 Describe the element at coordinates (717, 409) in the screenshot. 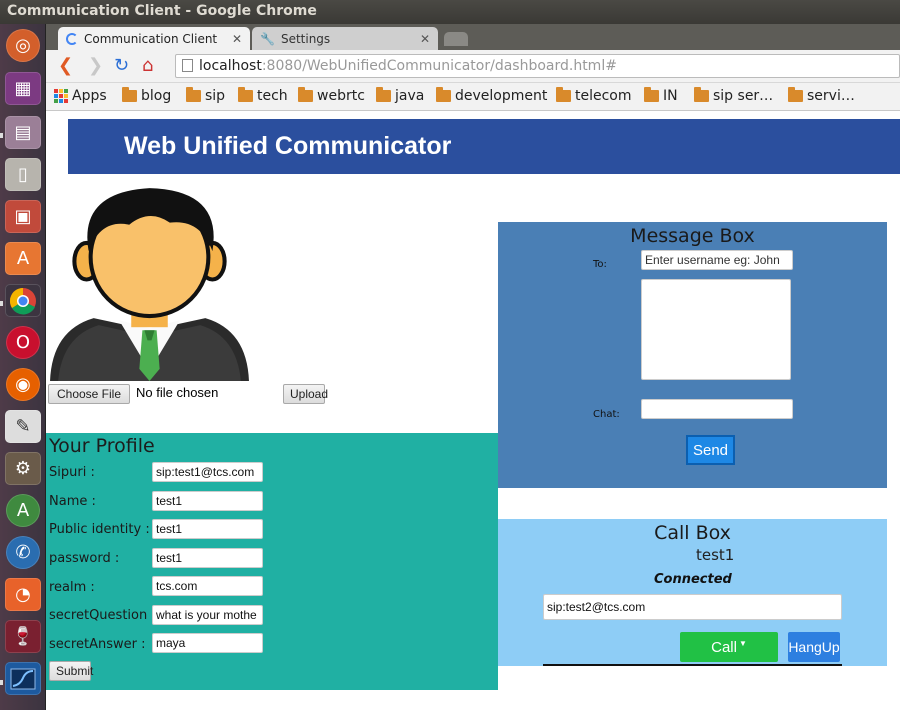

I see `chat-input` at that location.